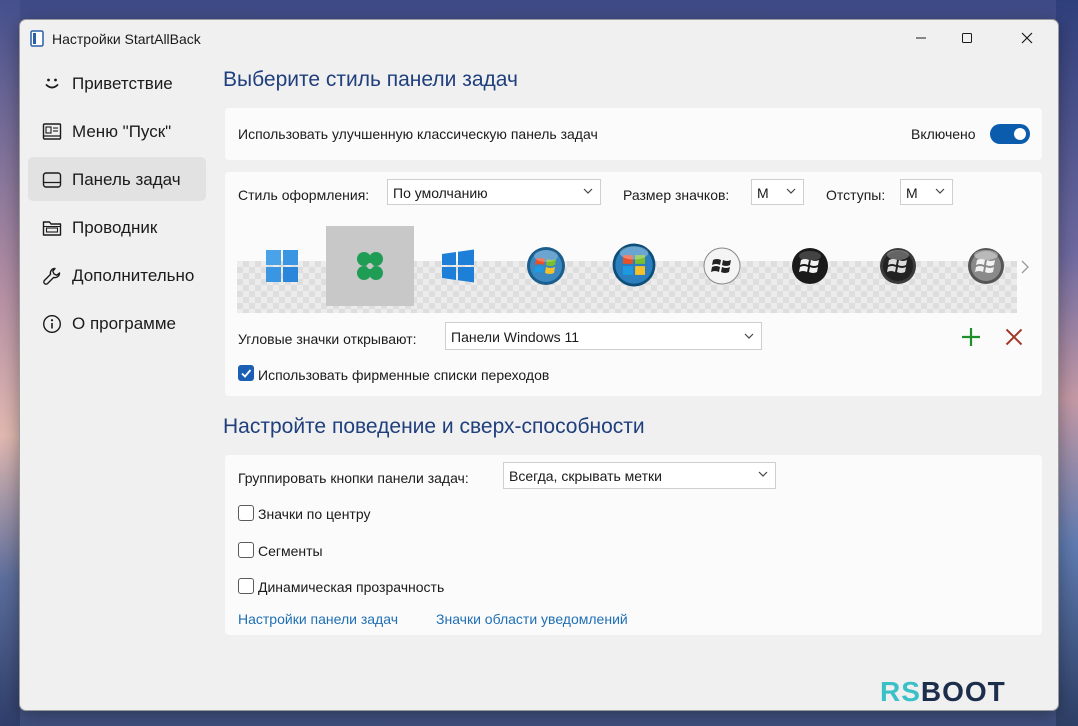  I want to click on tray-icons-link: Значки области уведомлений, so click(532, 619).